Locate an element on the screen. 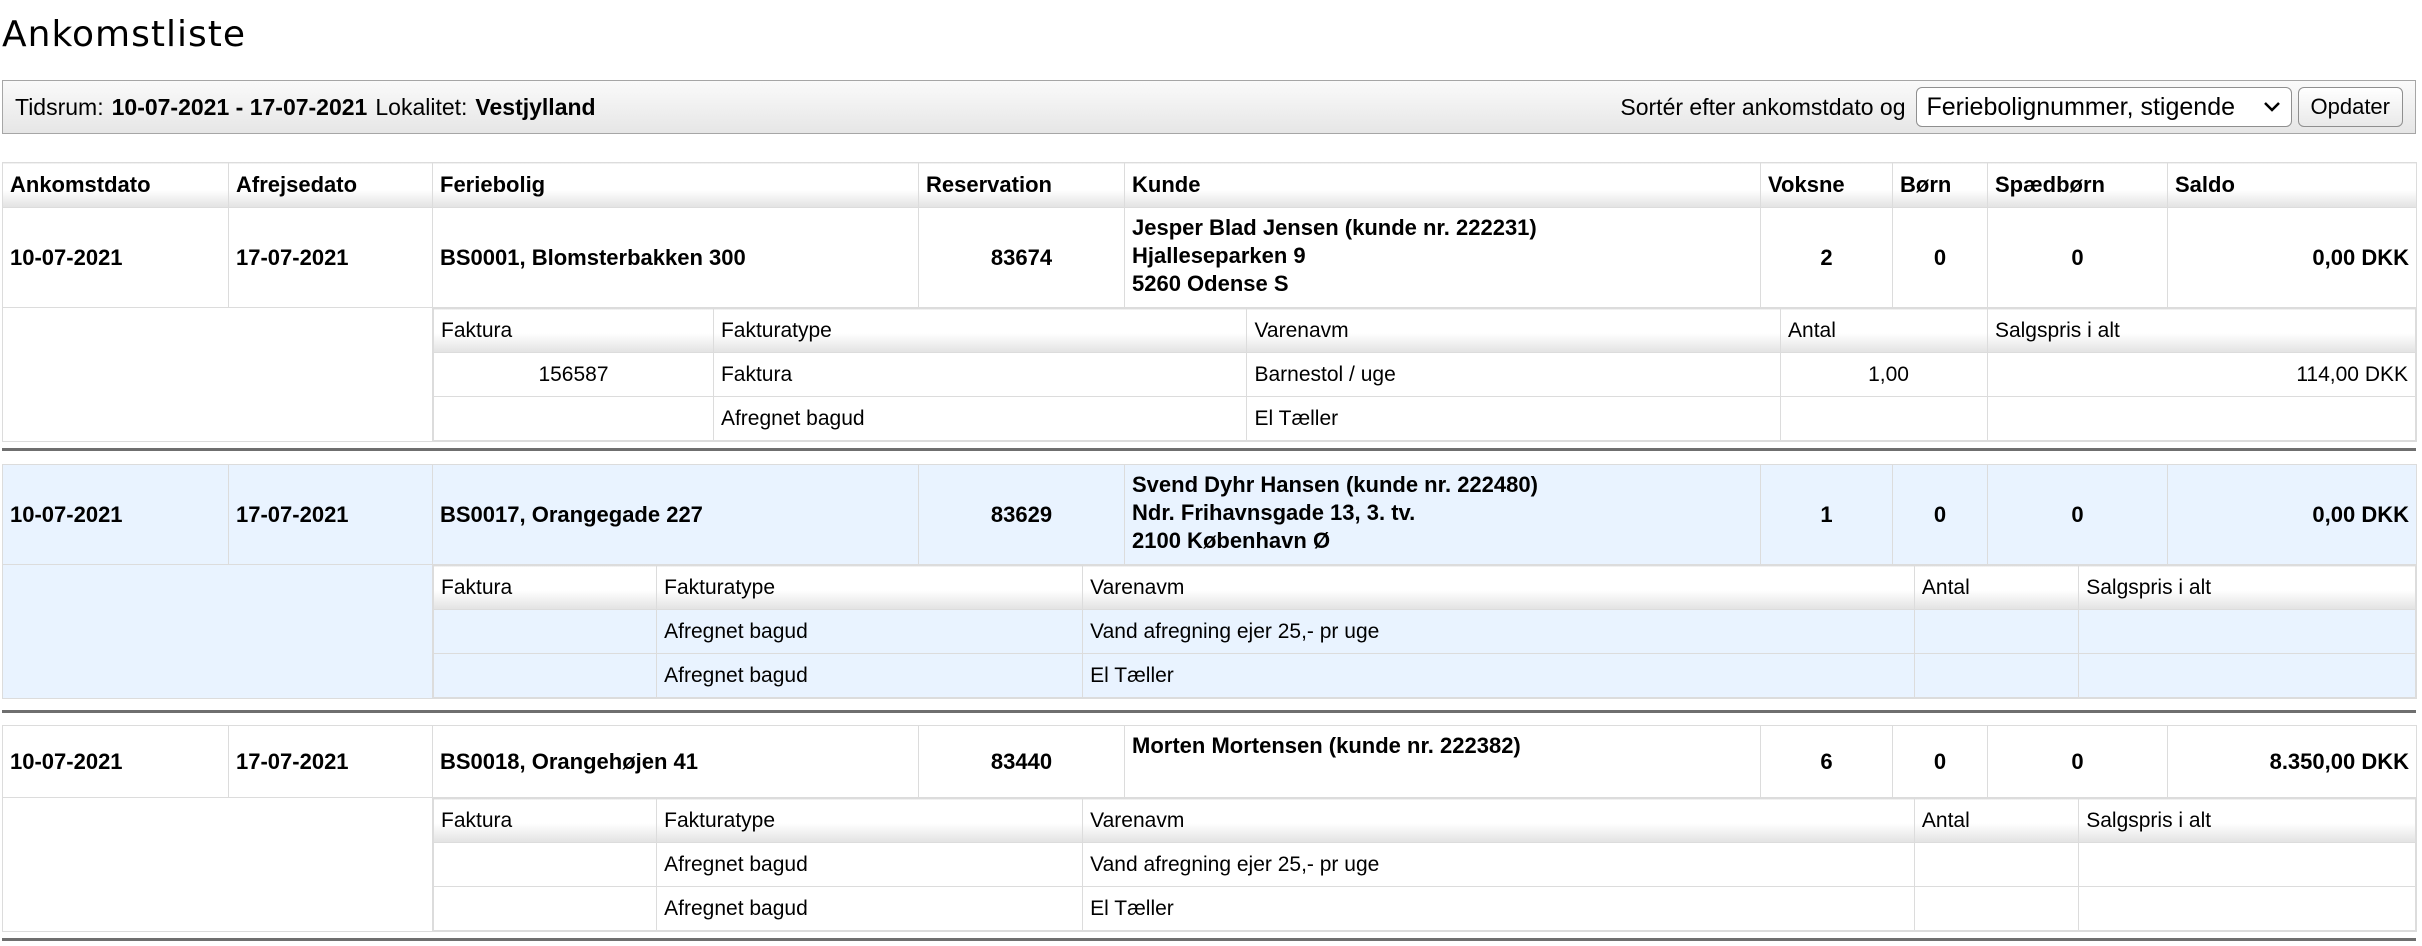 Image resolution: width=2422 pixels, height=946 pixels. antal-cell: 1,00 is located at coordinates (1884, 374).